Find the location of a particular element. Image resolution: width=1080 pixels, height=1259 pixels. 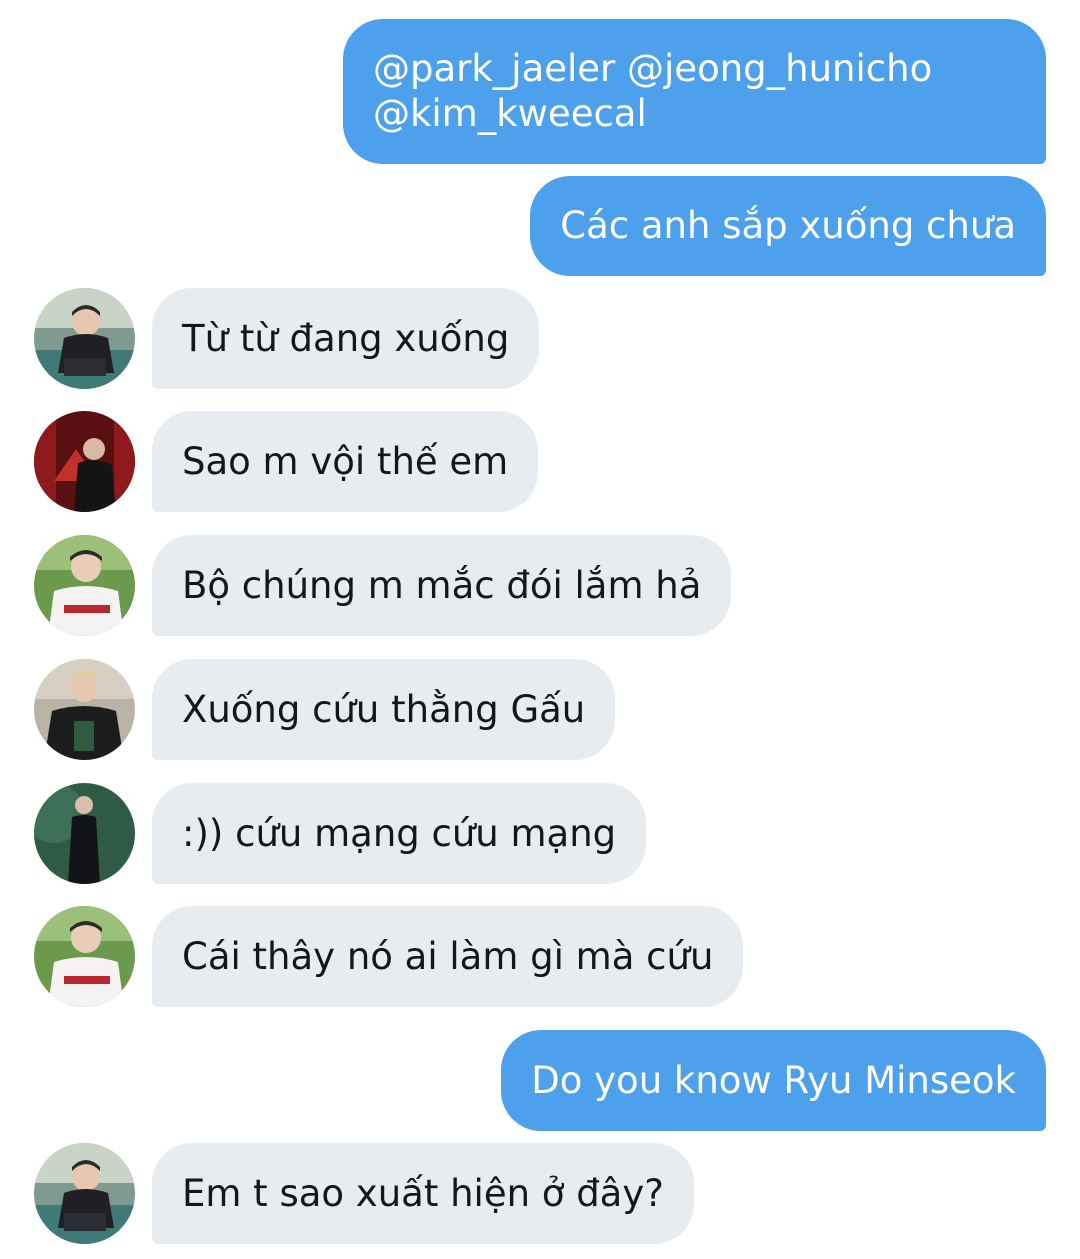

received-message-bubble: Sao m vội thế em is located at coordinates (345, 461).